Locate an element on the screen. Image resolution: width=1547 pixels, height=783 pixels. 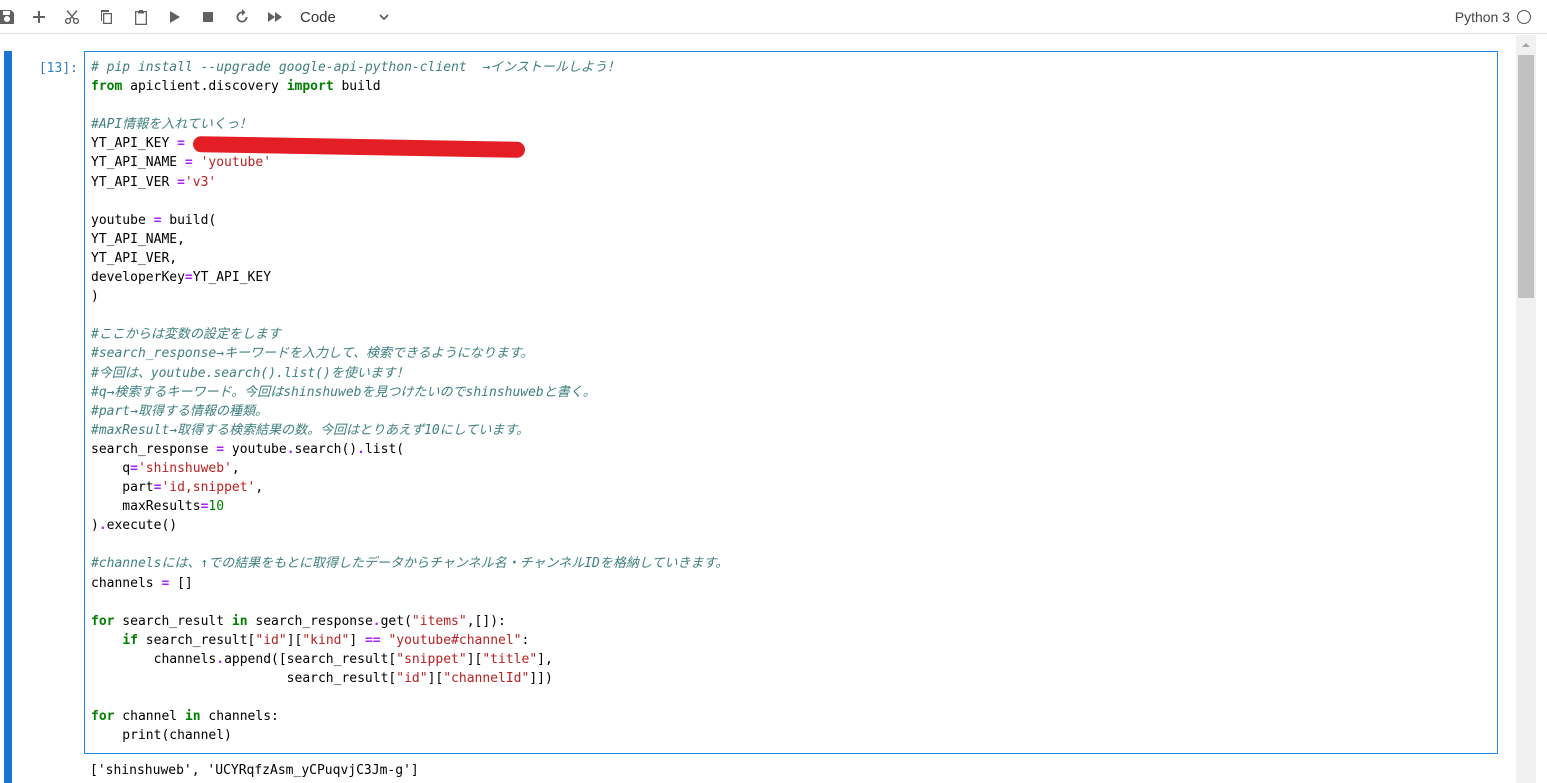
code-line: for channel in channels: is located at coordinates (791, 716).